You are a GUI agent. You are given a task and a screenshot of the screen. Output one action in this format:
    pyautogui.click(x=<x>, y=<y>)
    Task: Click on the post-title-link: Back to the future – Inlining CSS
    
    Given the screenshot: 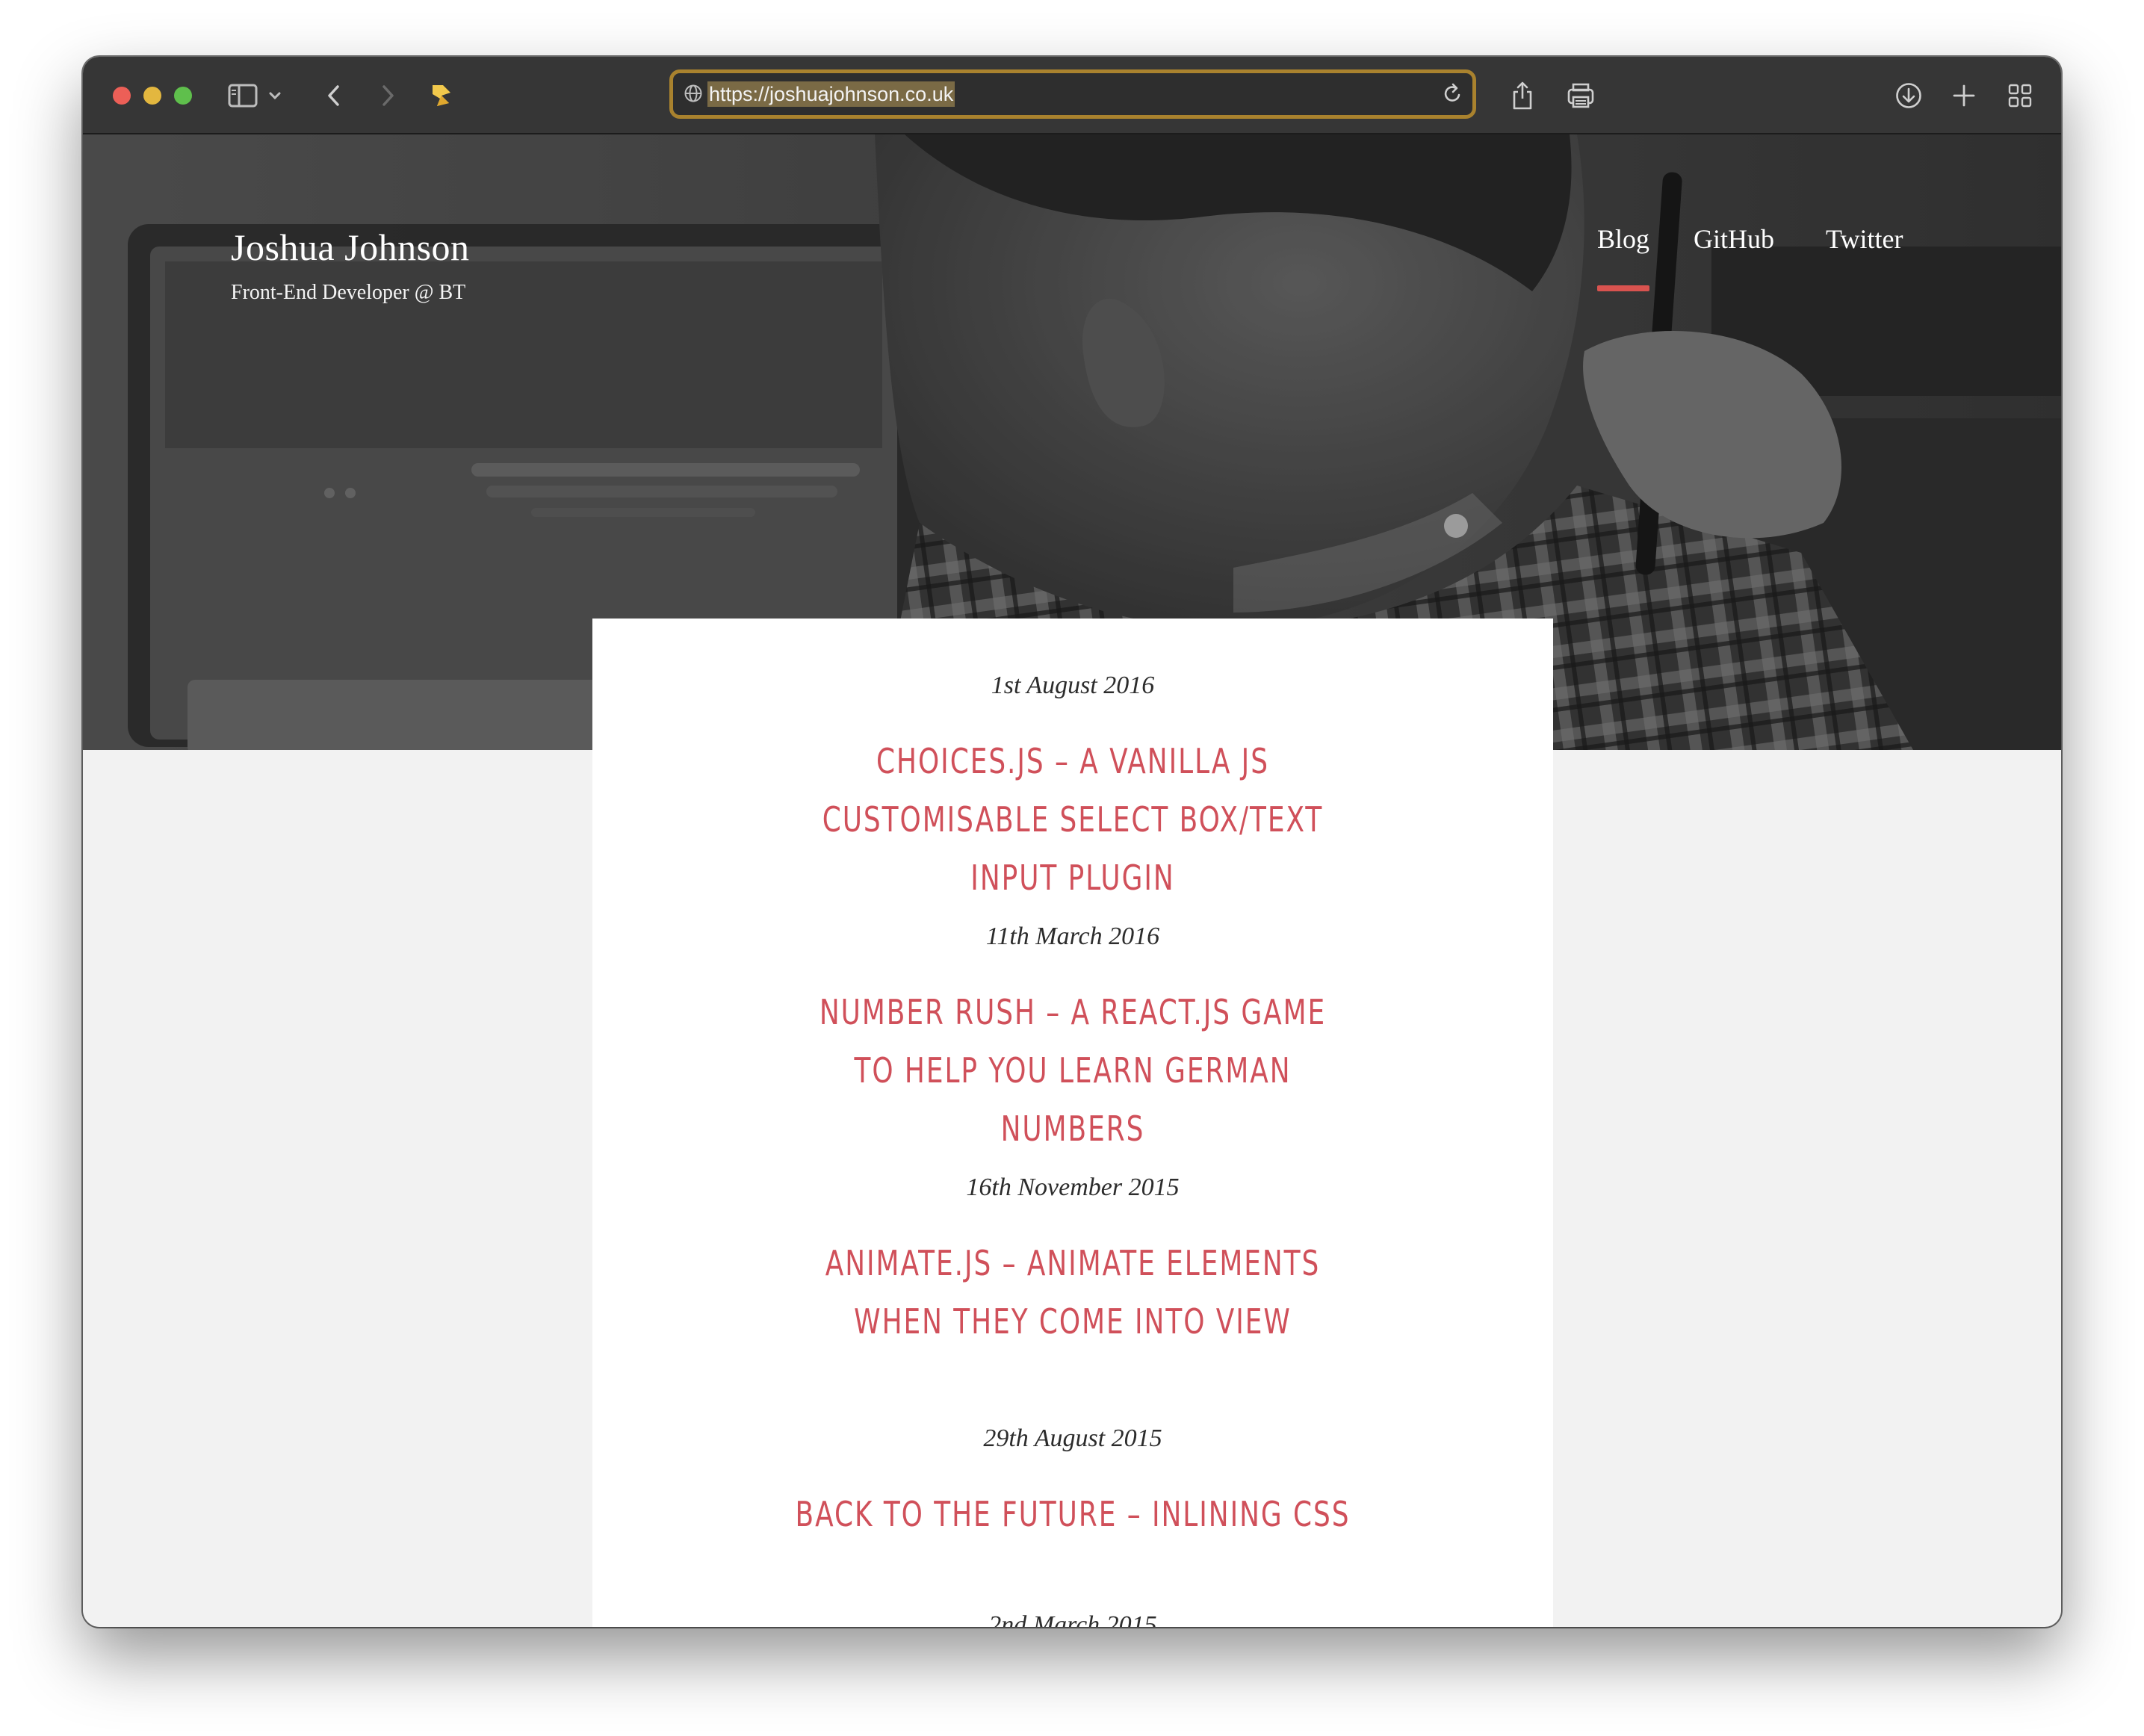 What is the action you would take?
    pyautogui.click(x=1072, y=1514)
    